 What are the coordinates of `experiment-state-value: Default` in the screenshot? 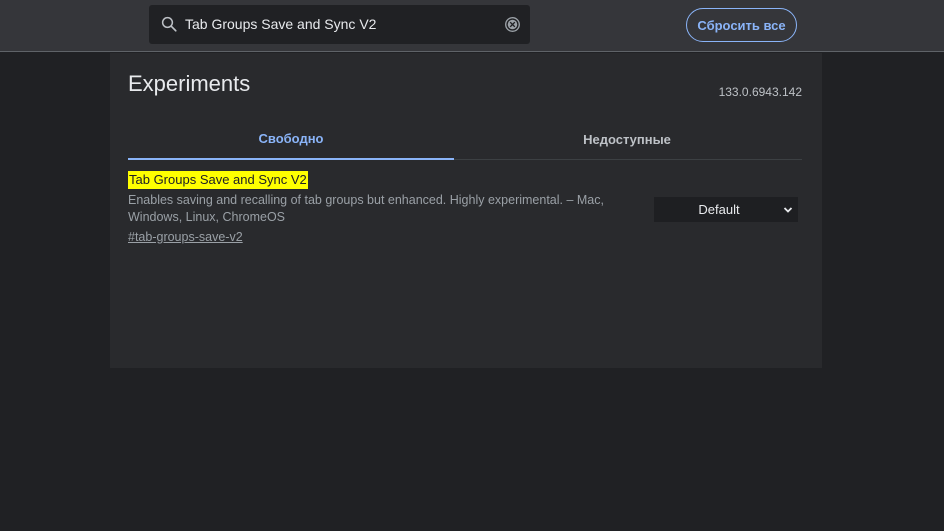 It's located at (719, 209).